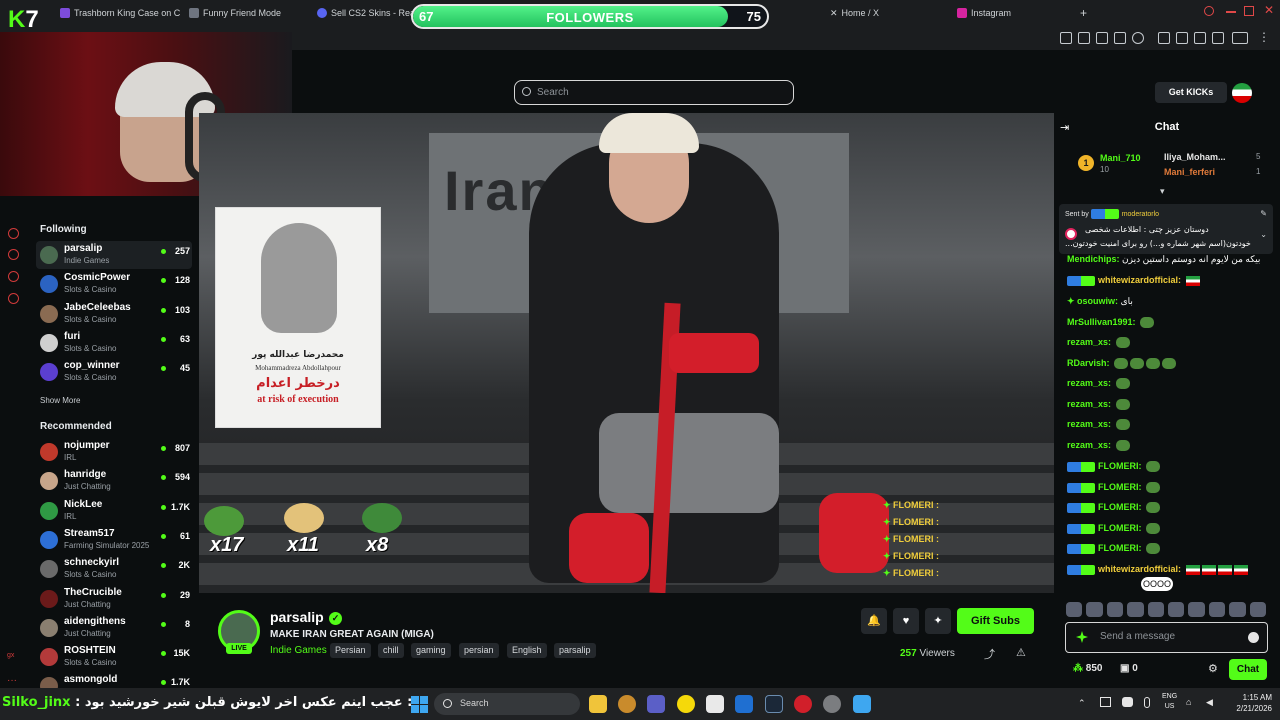  What do you see at coordinates (13, 298) in the screenshot?
I see `settings-icon` at bounding box center [13, 298].